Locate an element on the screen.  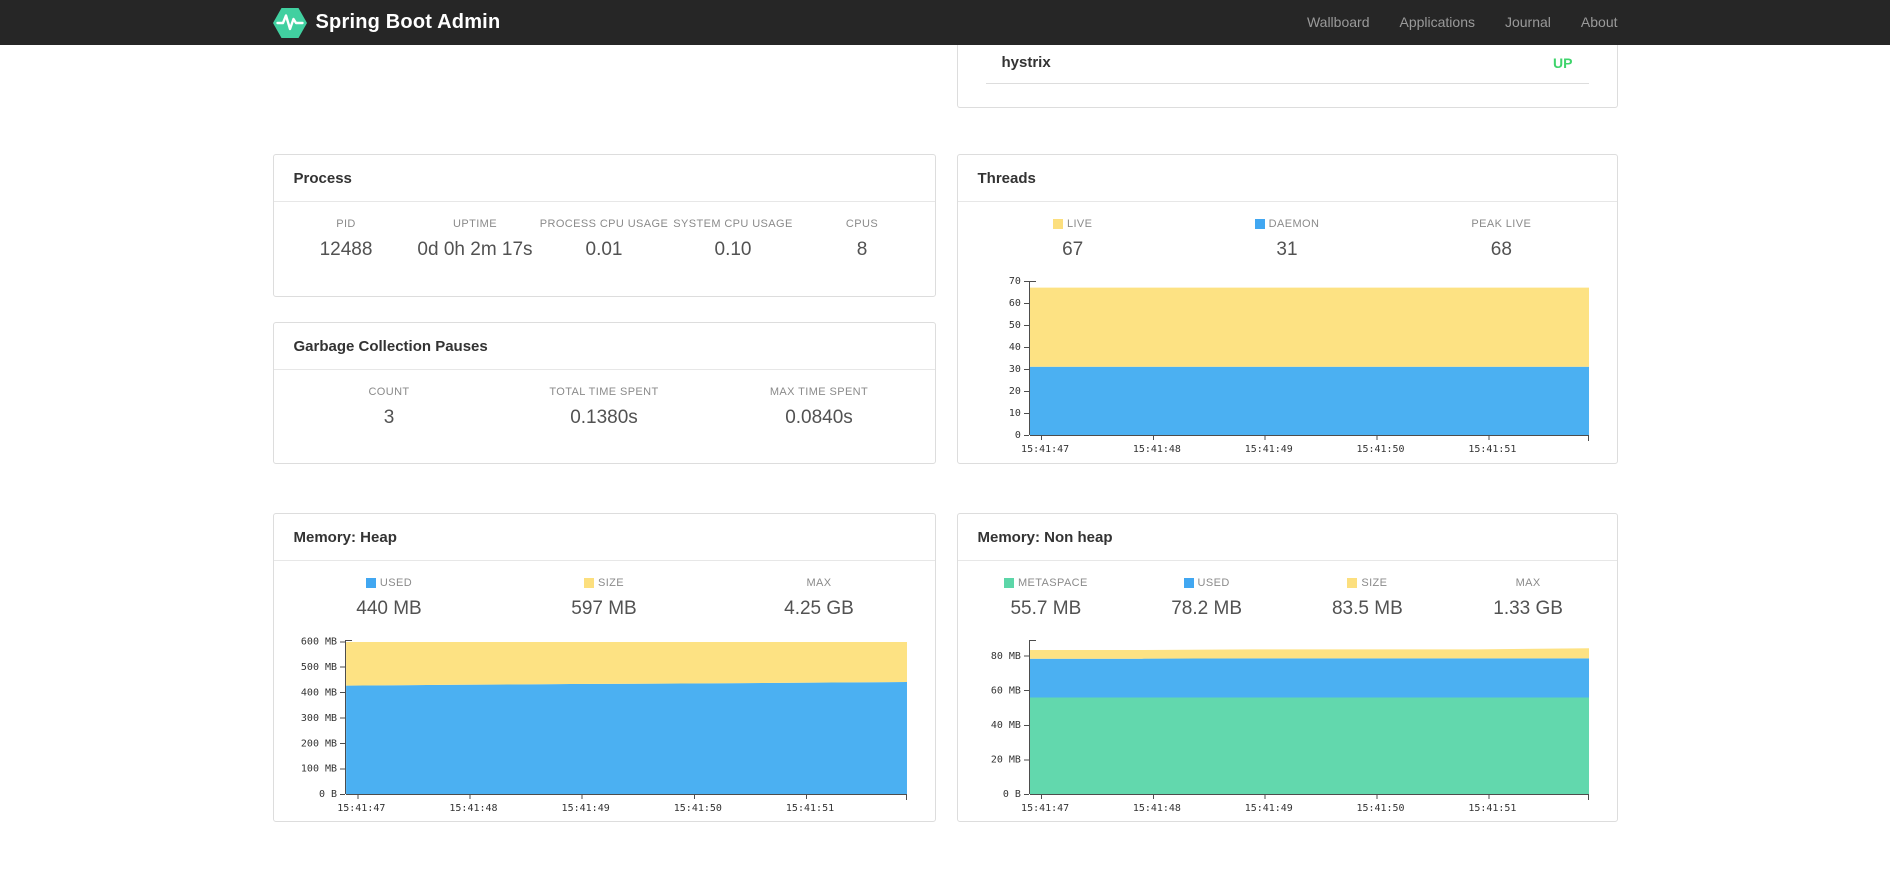
y-tick-label: 400 MB is located at coordinates (318, 692).